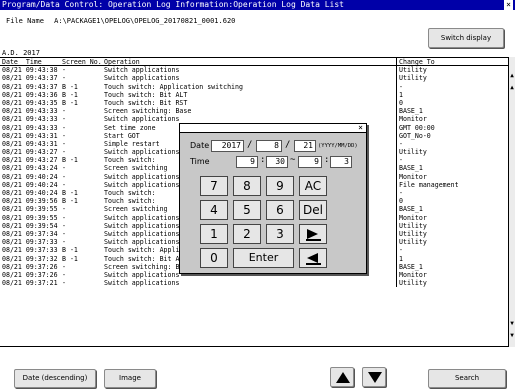 The image size is (515, 389). What do you see at coordinates (247, 186) in the screenshot?
I see `key-8: 8` at bounding box center [247, 186].